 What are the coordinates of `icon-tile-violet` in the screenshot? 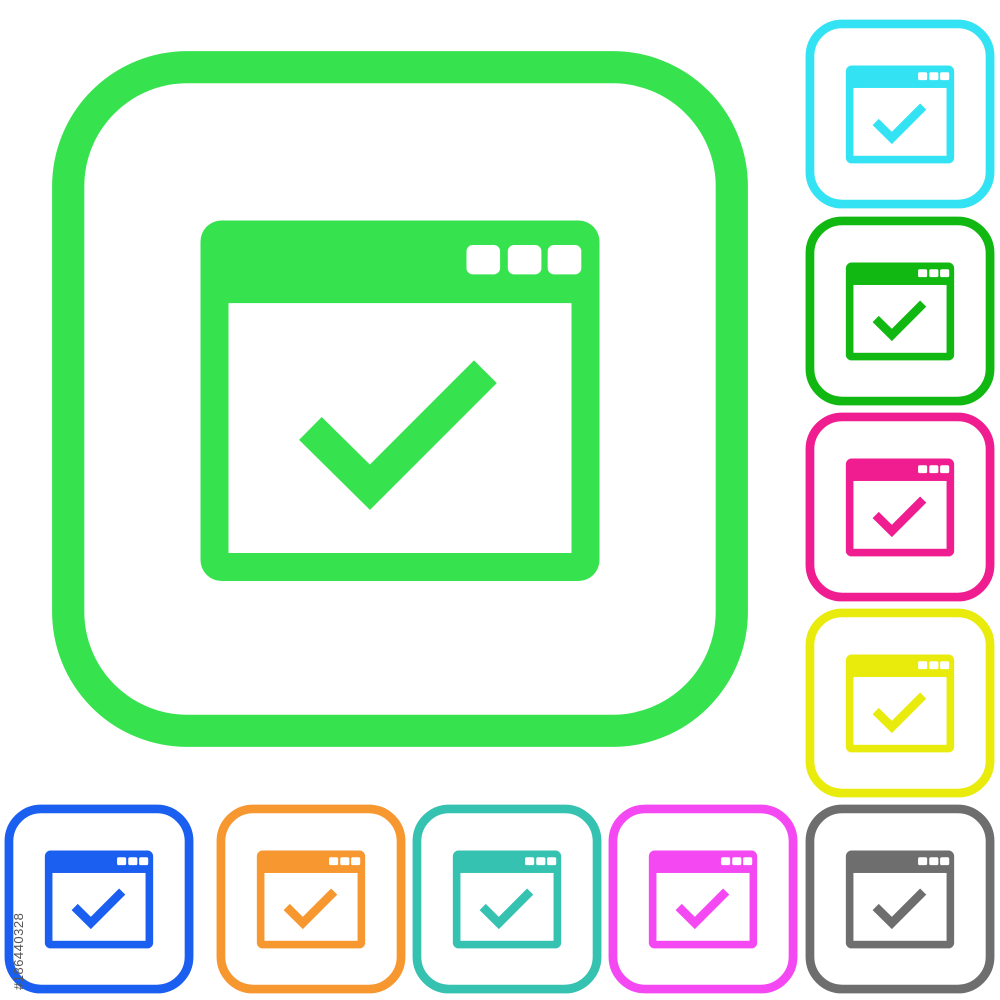 It's located at (703, 899).